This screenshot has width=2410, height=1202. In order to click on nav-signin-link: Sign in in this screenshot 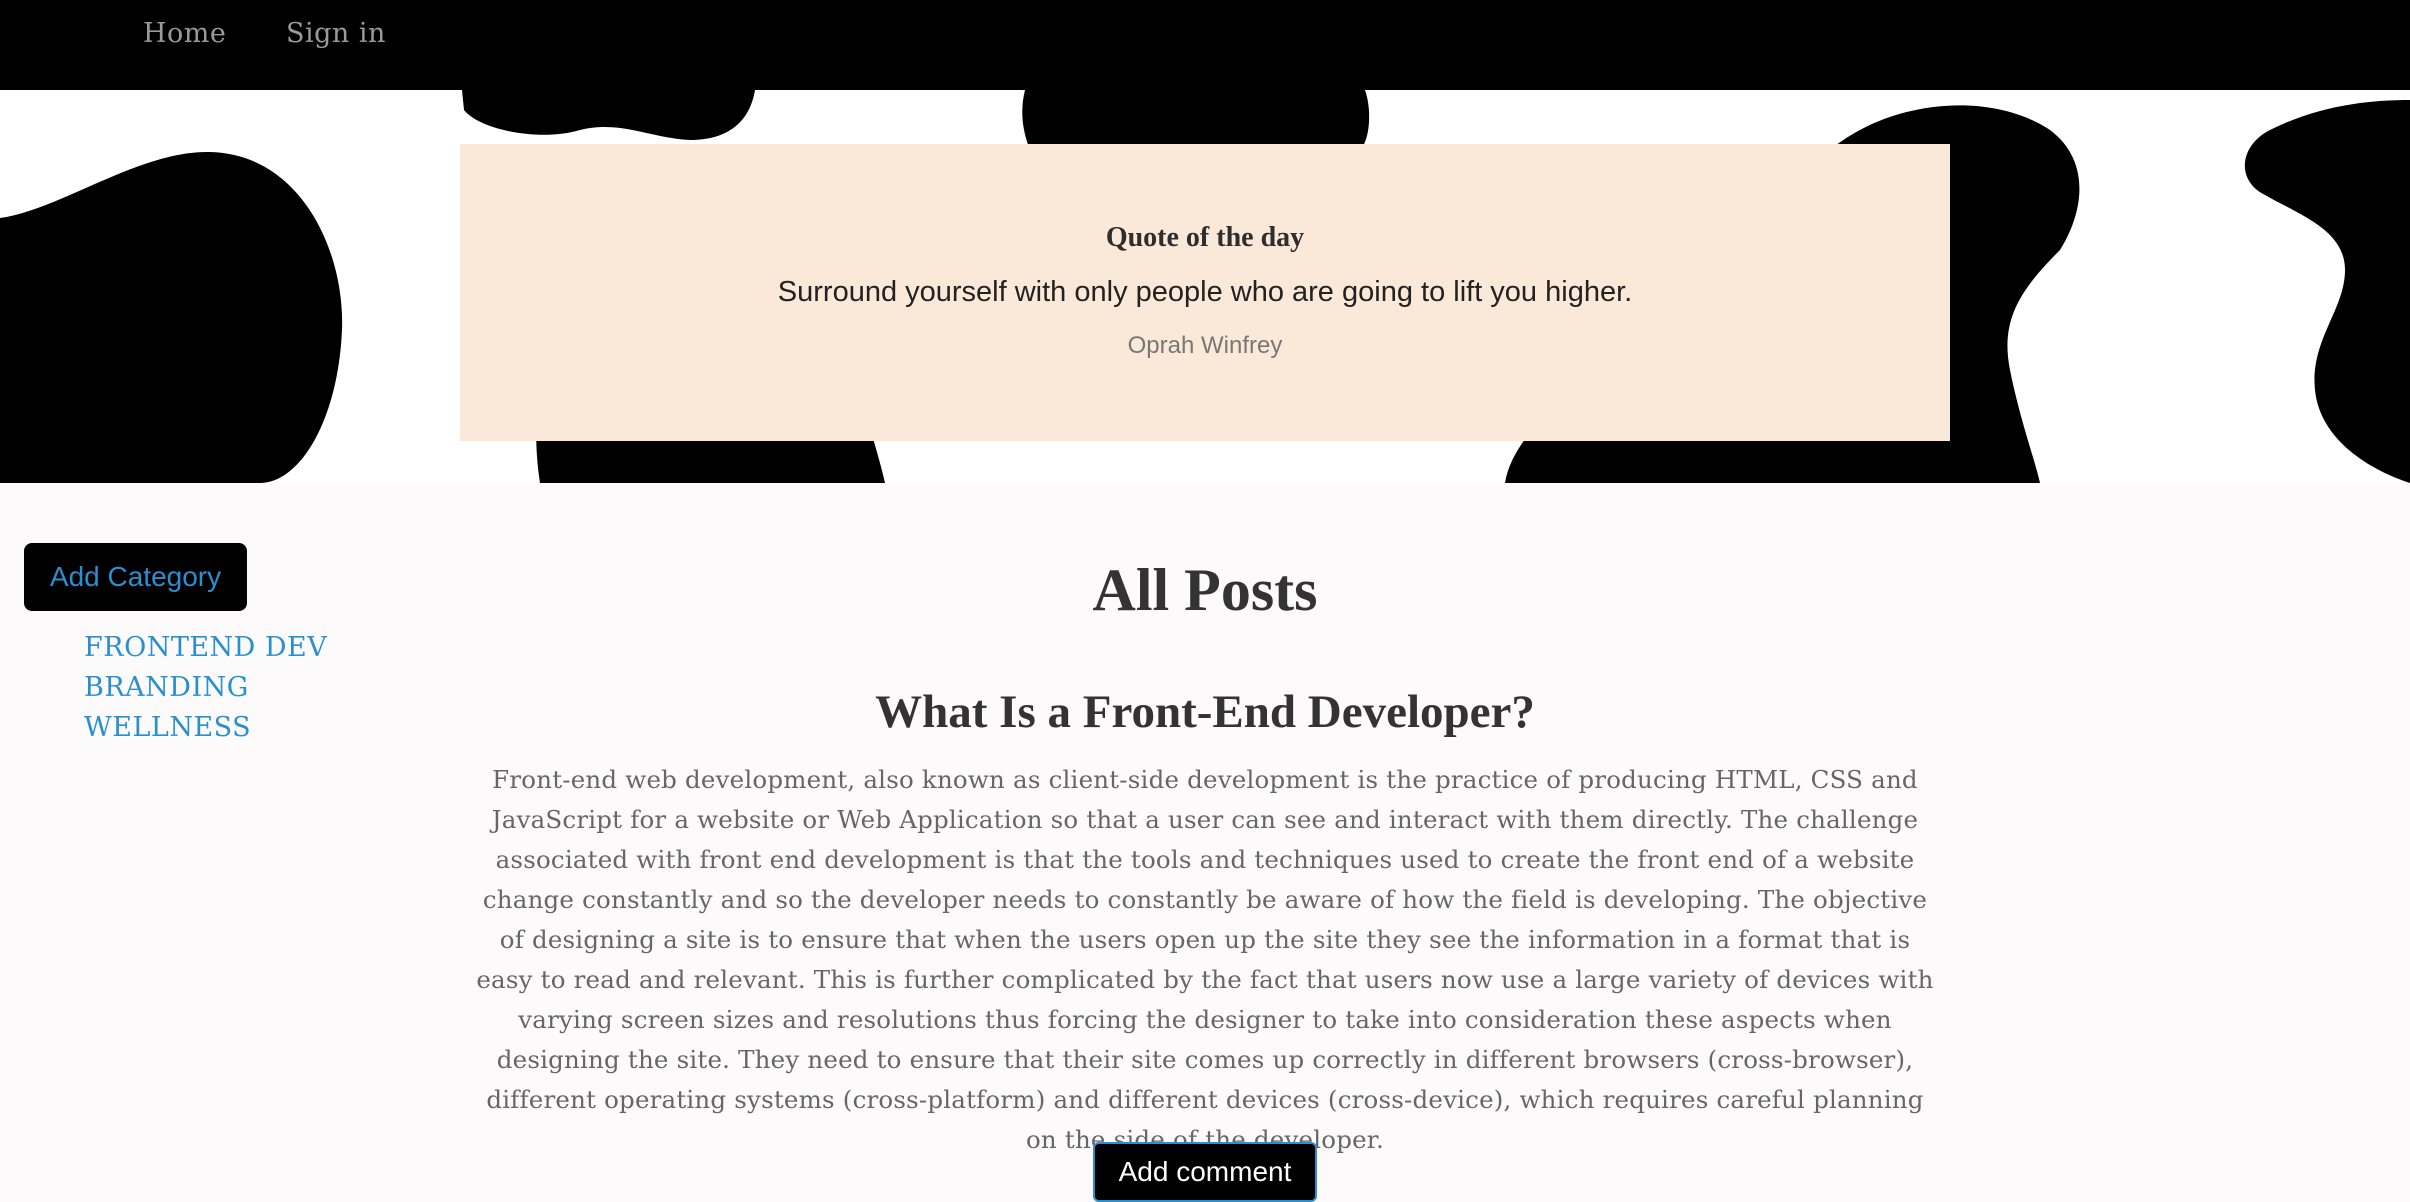, I will do `click(336, 33)`.